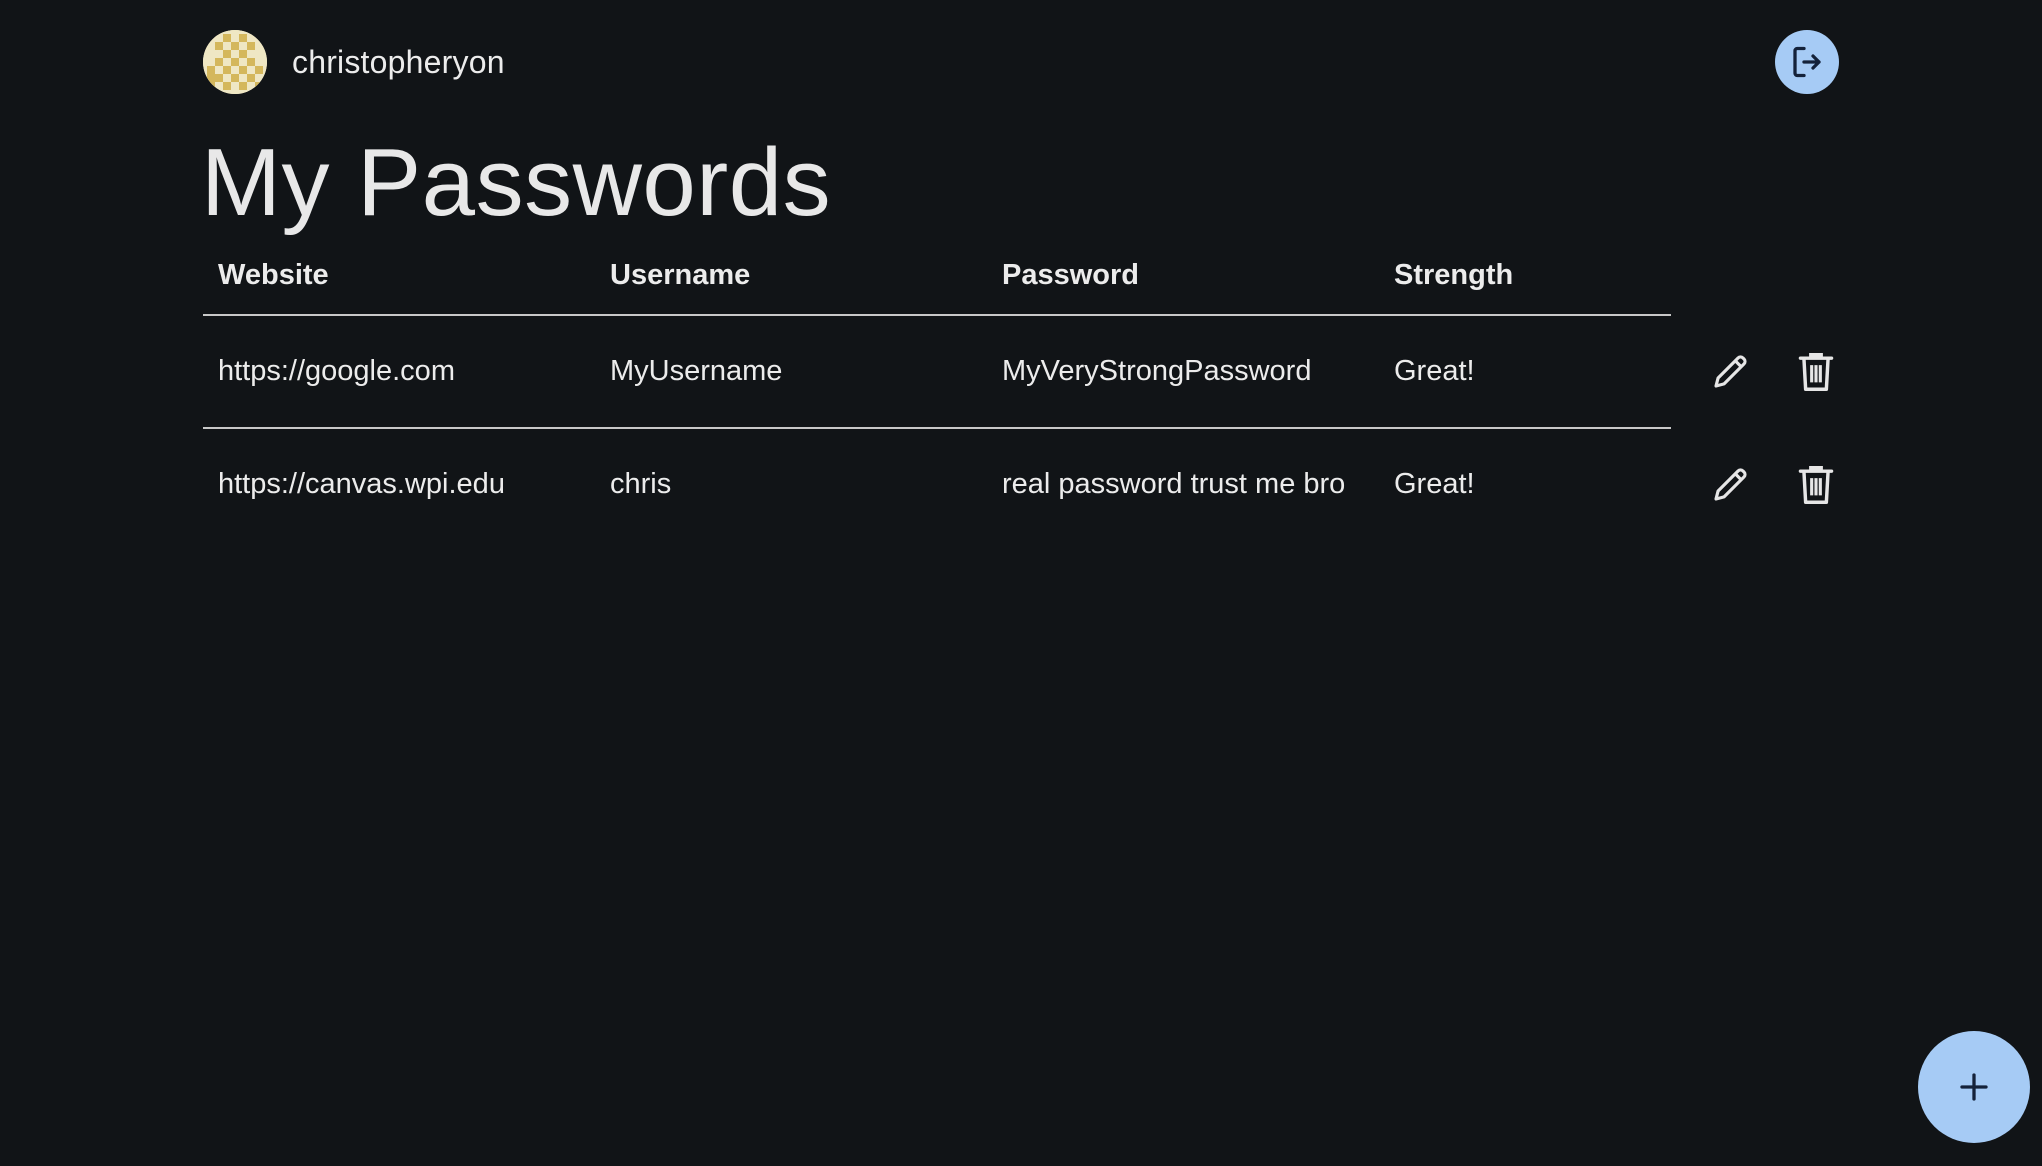 This screenshot has width=2042, height=1166. I want to click on password-cell: MyVeryStrongPassword, so click(1157, 371).